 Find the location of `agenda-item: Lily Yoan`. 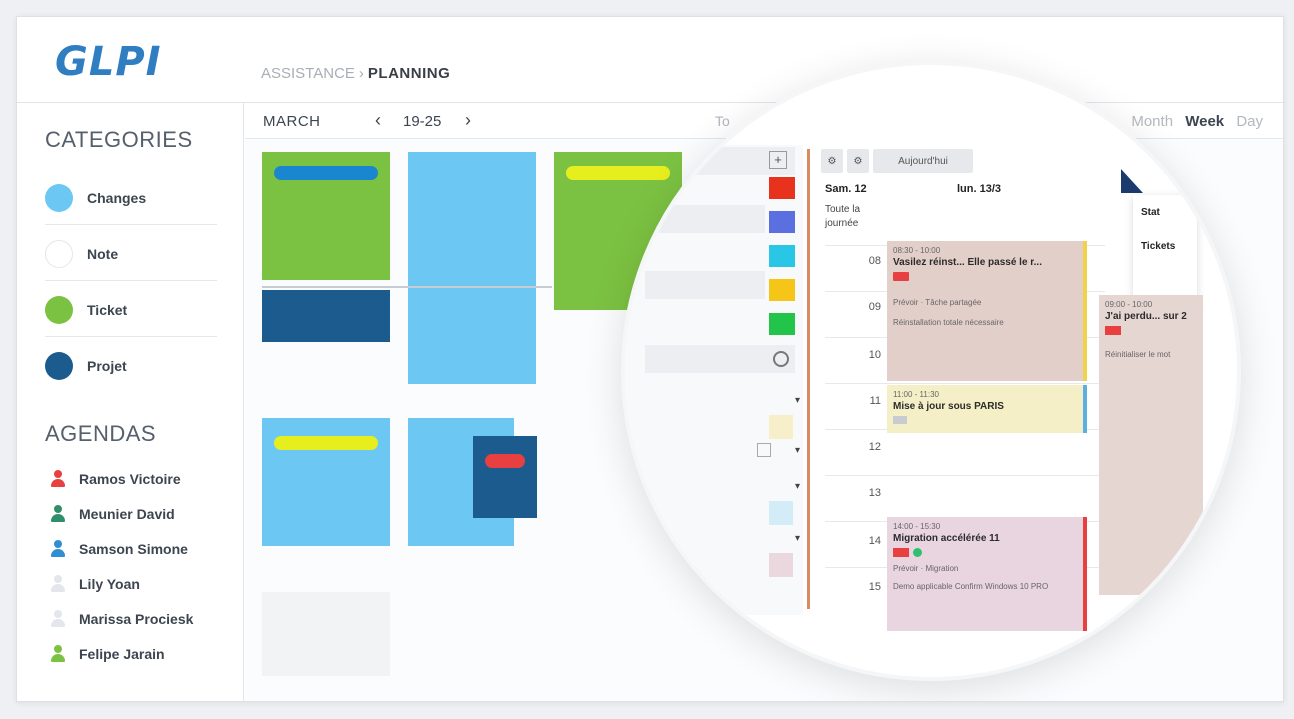

agenda-item: Lily Yoan is located at coordinates (95, 584).